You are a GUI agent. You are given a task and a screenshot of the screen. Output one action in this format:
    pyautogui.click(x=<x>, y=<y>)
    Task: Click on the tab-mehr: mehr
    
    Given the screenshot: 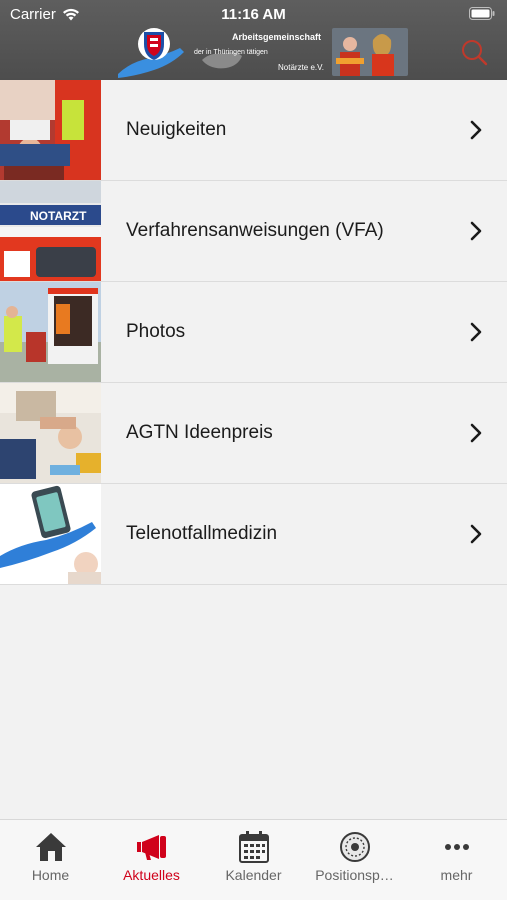 What is the action you would take?
    pyautogui.click(x=456, y=860)
    